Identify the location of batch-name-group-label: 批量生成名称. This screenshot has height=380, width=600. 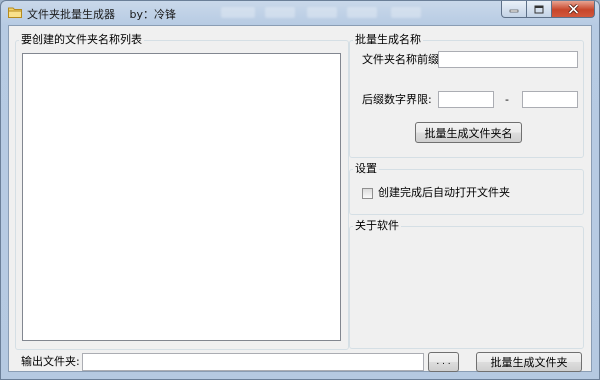
(388, 40).